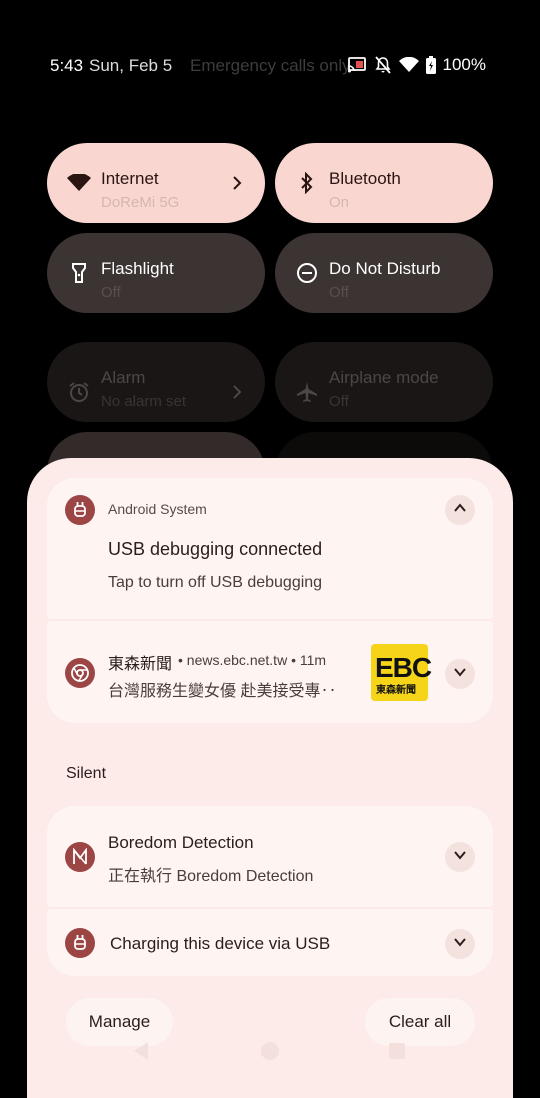  I want to click on news-thumbnail: EBC 東森新聞, so click(401, 672).